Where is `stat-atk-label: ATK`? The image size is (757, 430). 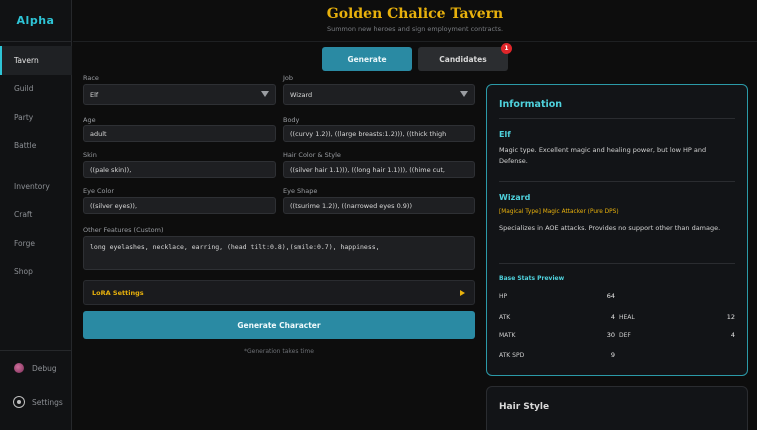
stat-atk-label: ATK is located at coordinates (505, 317).